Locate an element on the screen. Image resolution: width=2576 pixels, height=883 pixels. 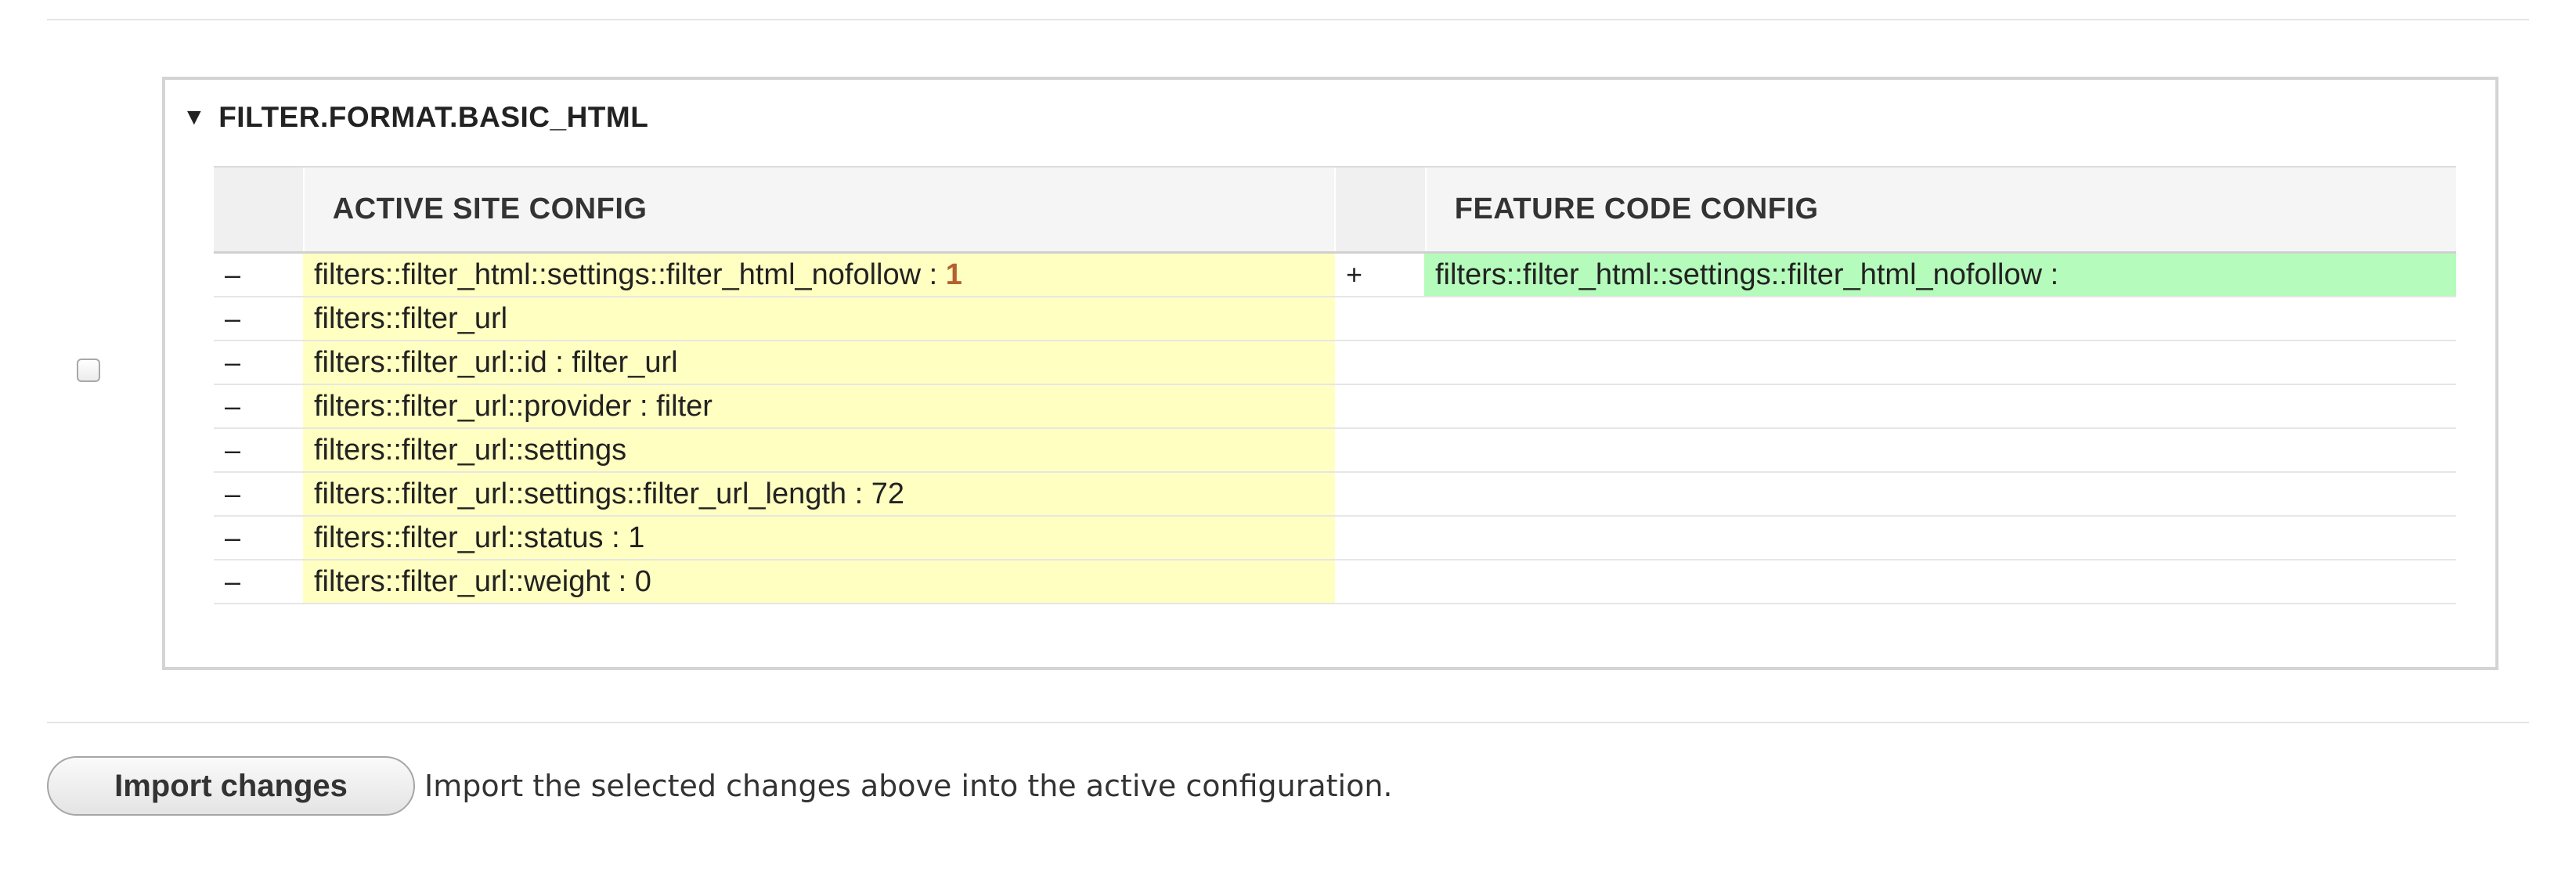
active-config-line: filters::filter_url is located at coordinates (819, 318).